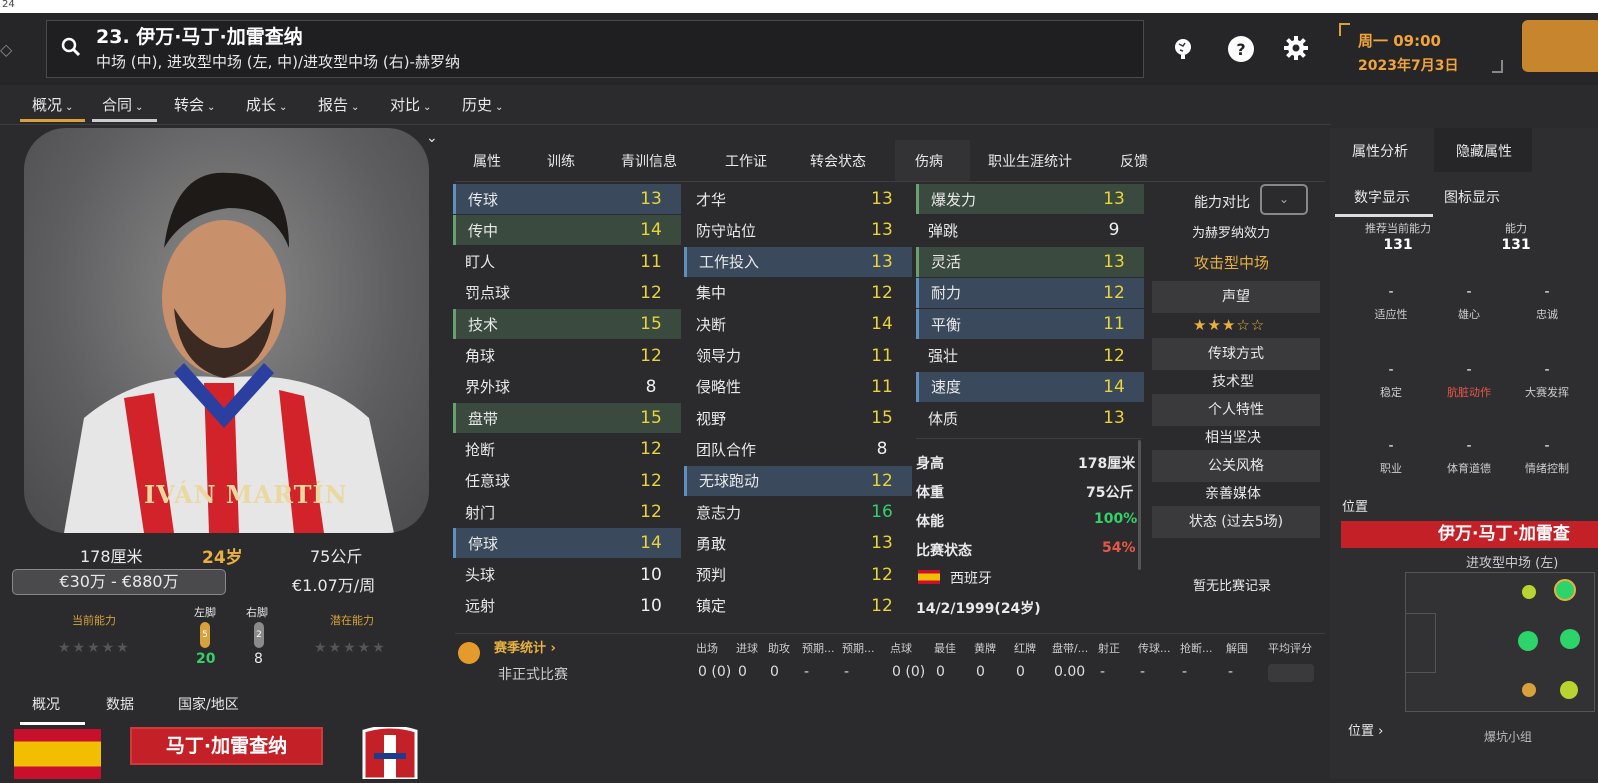 The width and height of the screenshot is (1598, 783). What do you see at coordinates (119, 582) in the screenshot?
I see `transfer-value: €30万 - €880万` at bounding box center [119, 582].